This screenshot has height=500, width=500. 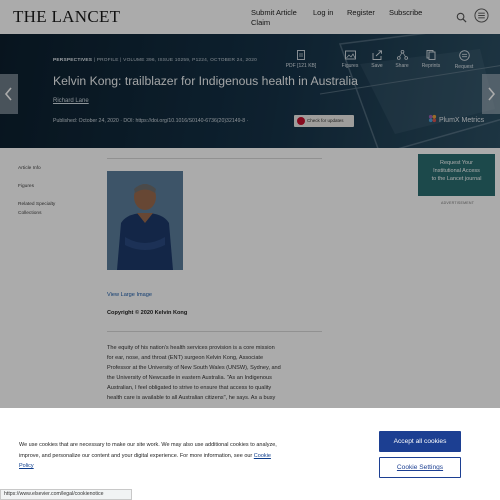 I want to click on cookie-settings-button: Cookie Settings, so click(x=420, y=467).